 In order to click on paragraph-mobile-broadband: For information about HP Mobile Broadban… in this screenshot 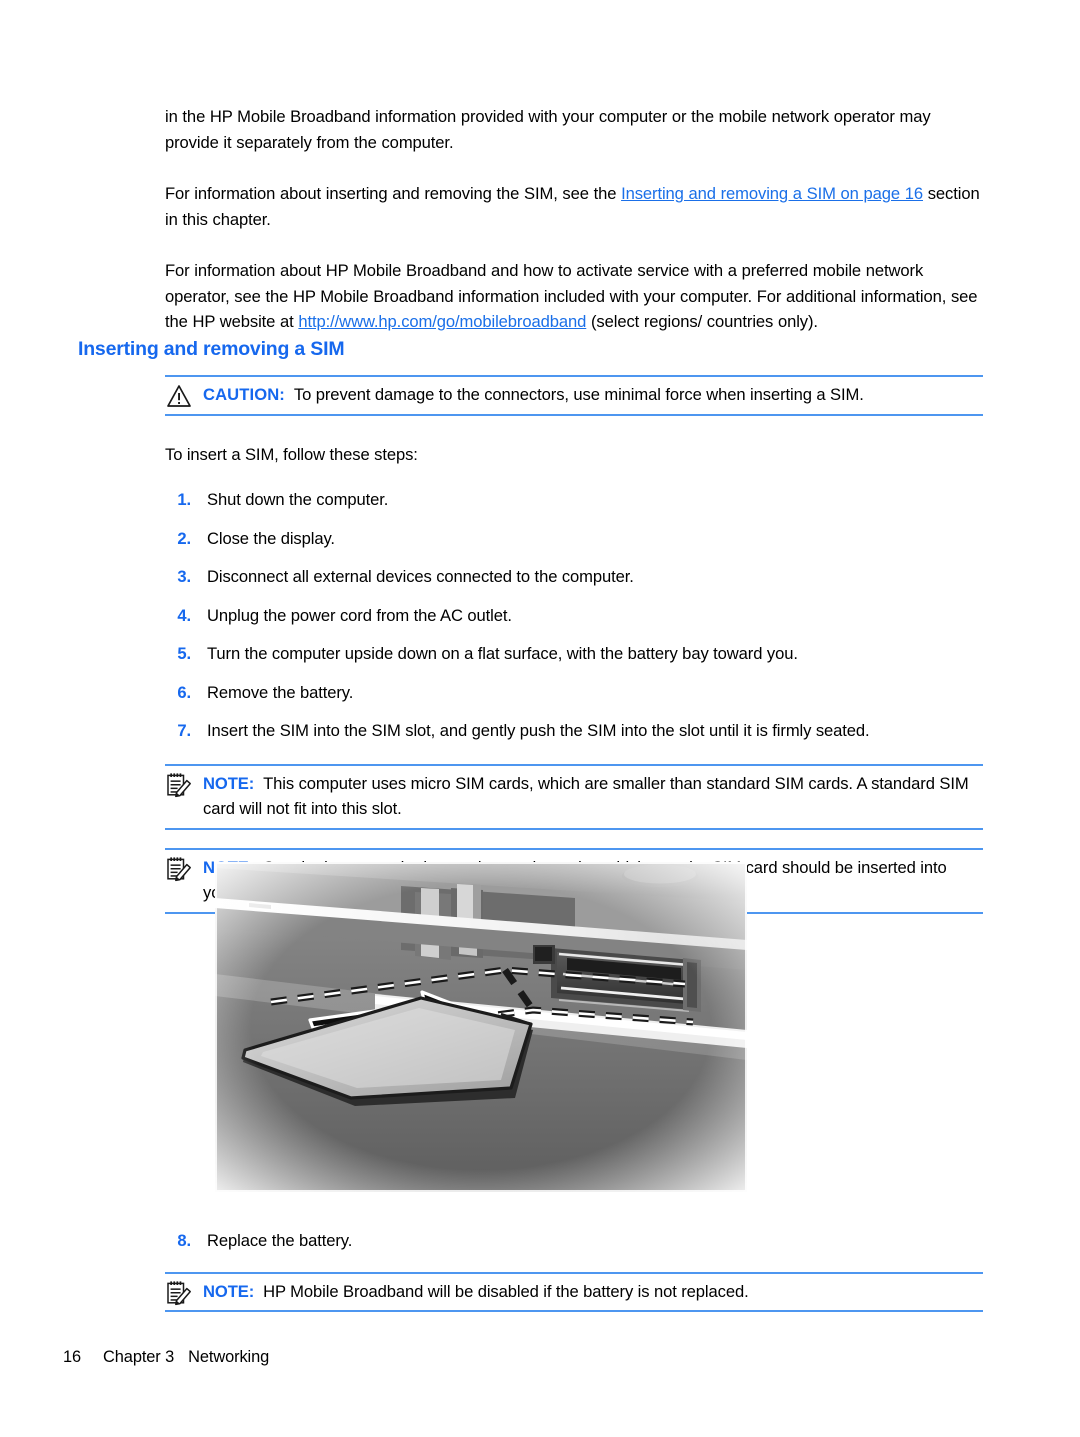, I will do `click(574, 296)`.